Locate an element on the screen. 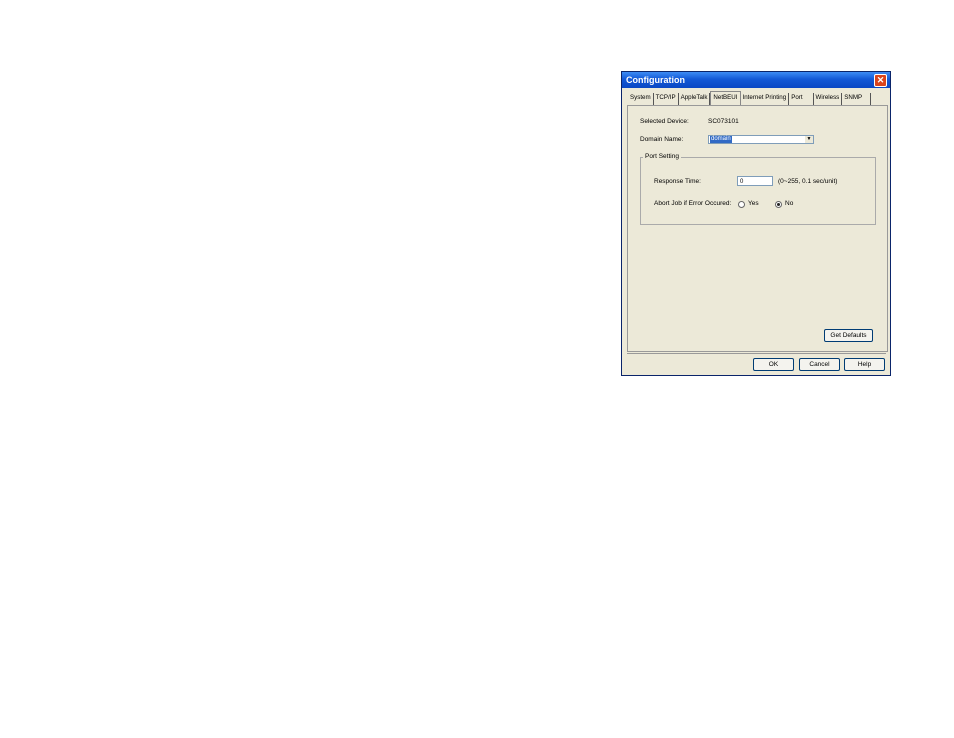  tab-port: Port is located at coordinates (801, 99).